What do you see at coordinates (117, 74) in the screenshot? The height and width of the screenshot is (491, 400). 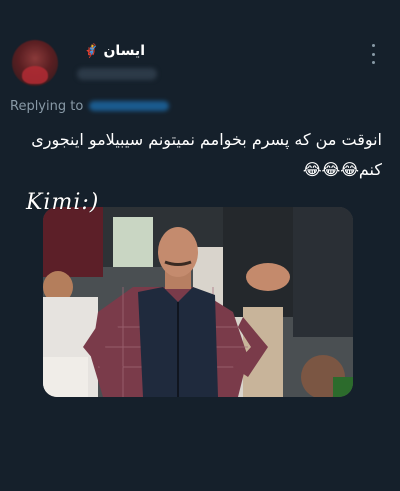 I see `blurred-handle` at bounding box center [117, 74].